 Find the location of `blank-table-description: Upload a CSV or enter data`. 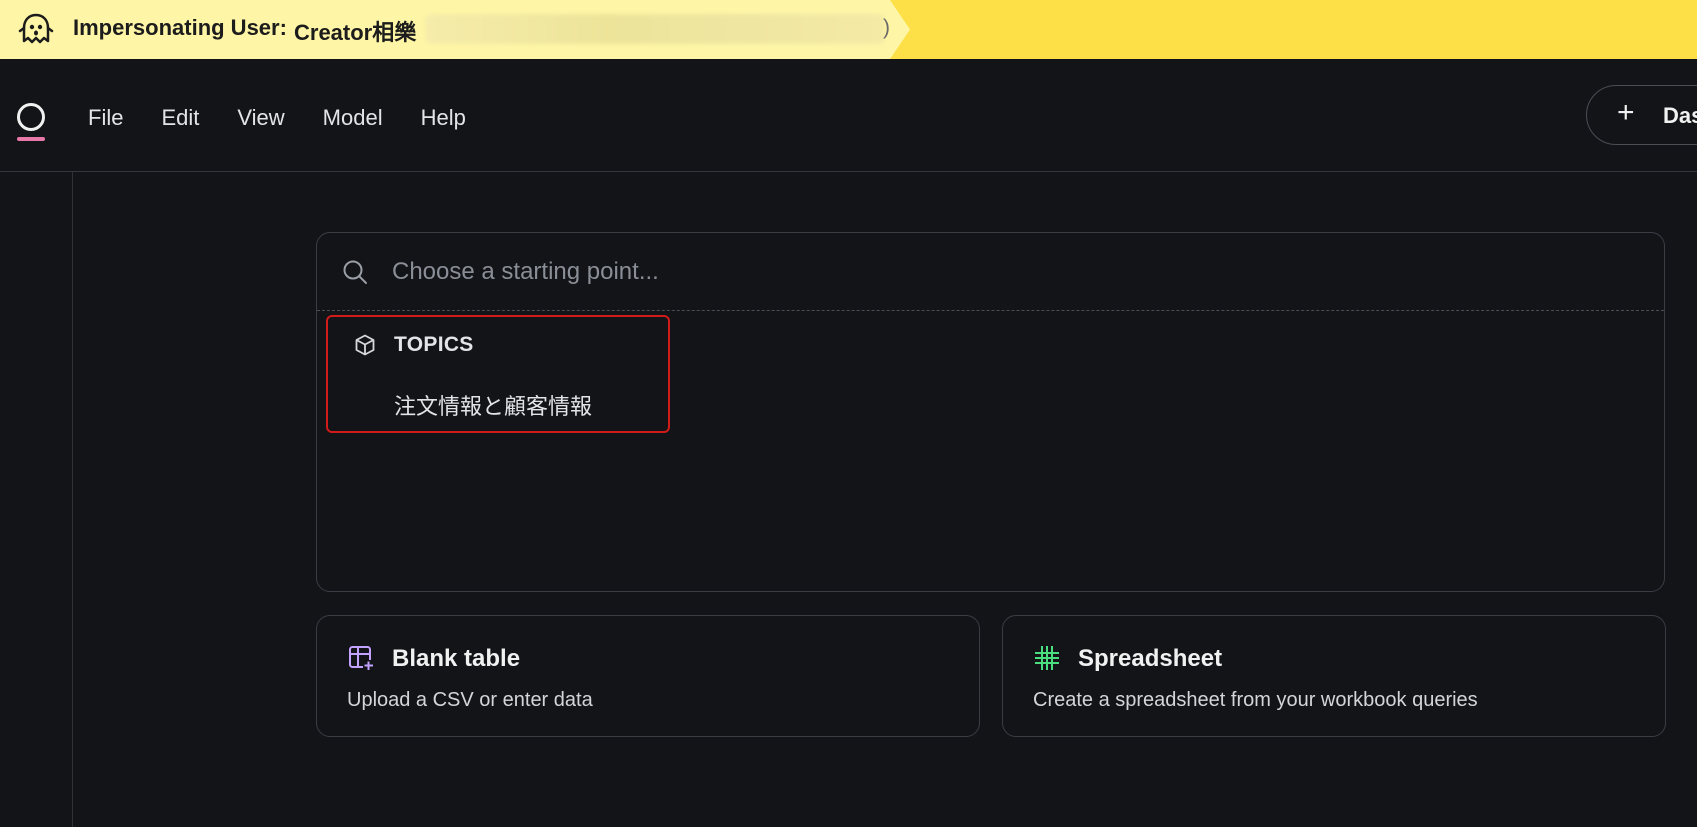

blank-table-description: Upload a CSV or enter data is located at coordinates (470, 700).